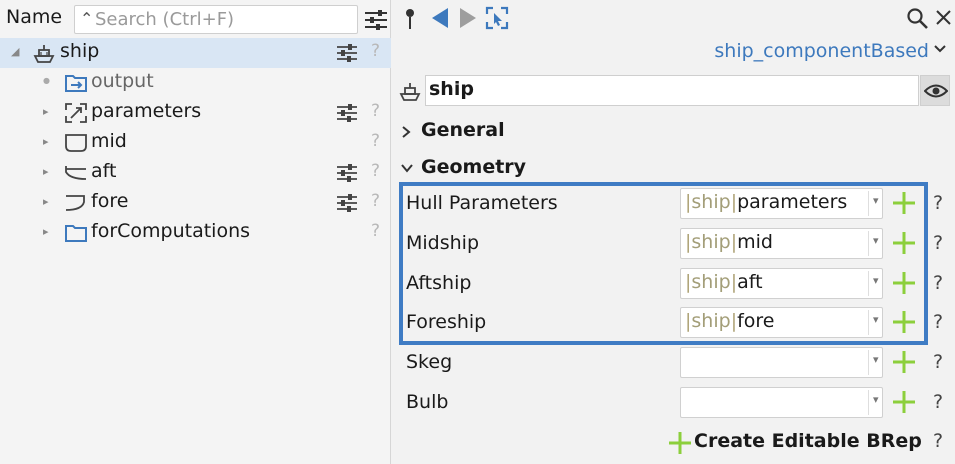 The image size is (955, 464). What do you see at coordinates (781, 322) in the screenshot?
I see `reference-combo: |ship|fore ▾` at bounding box center [781, 322].